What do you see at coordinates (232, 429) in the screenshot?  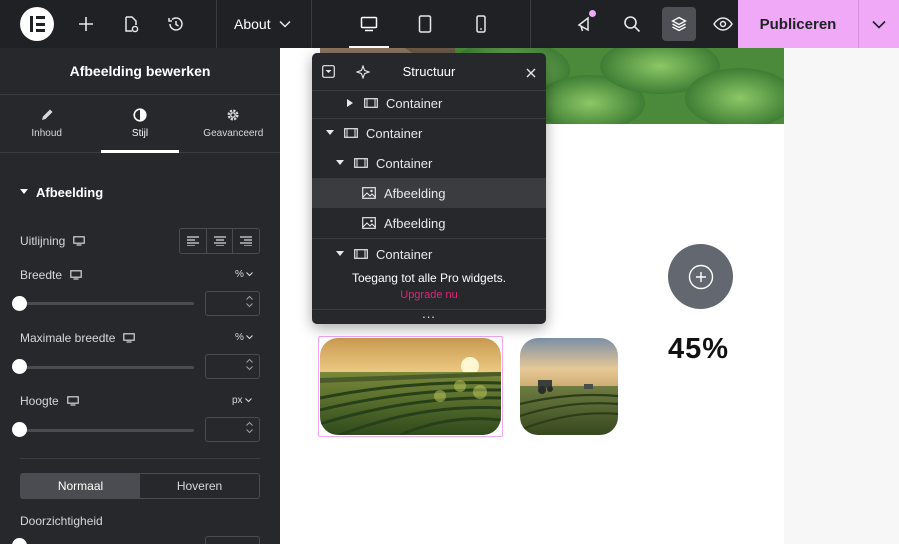 I see `height-input` at bounding box center [232, 429].